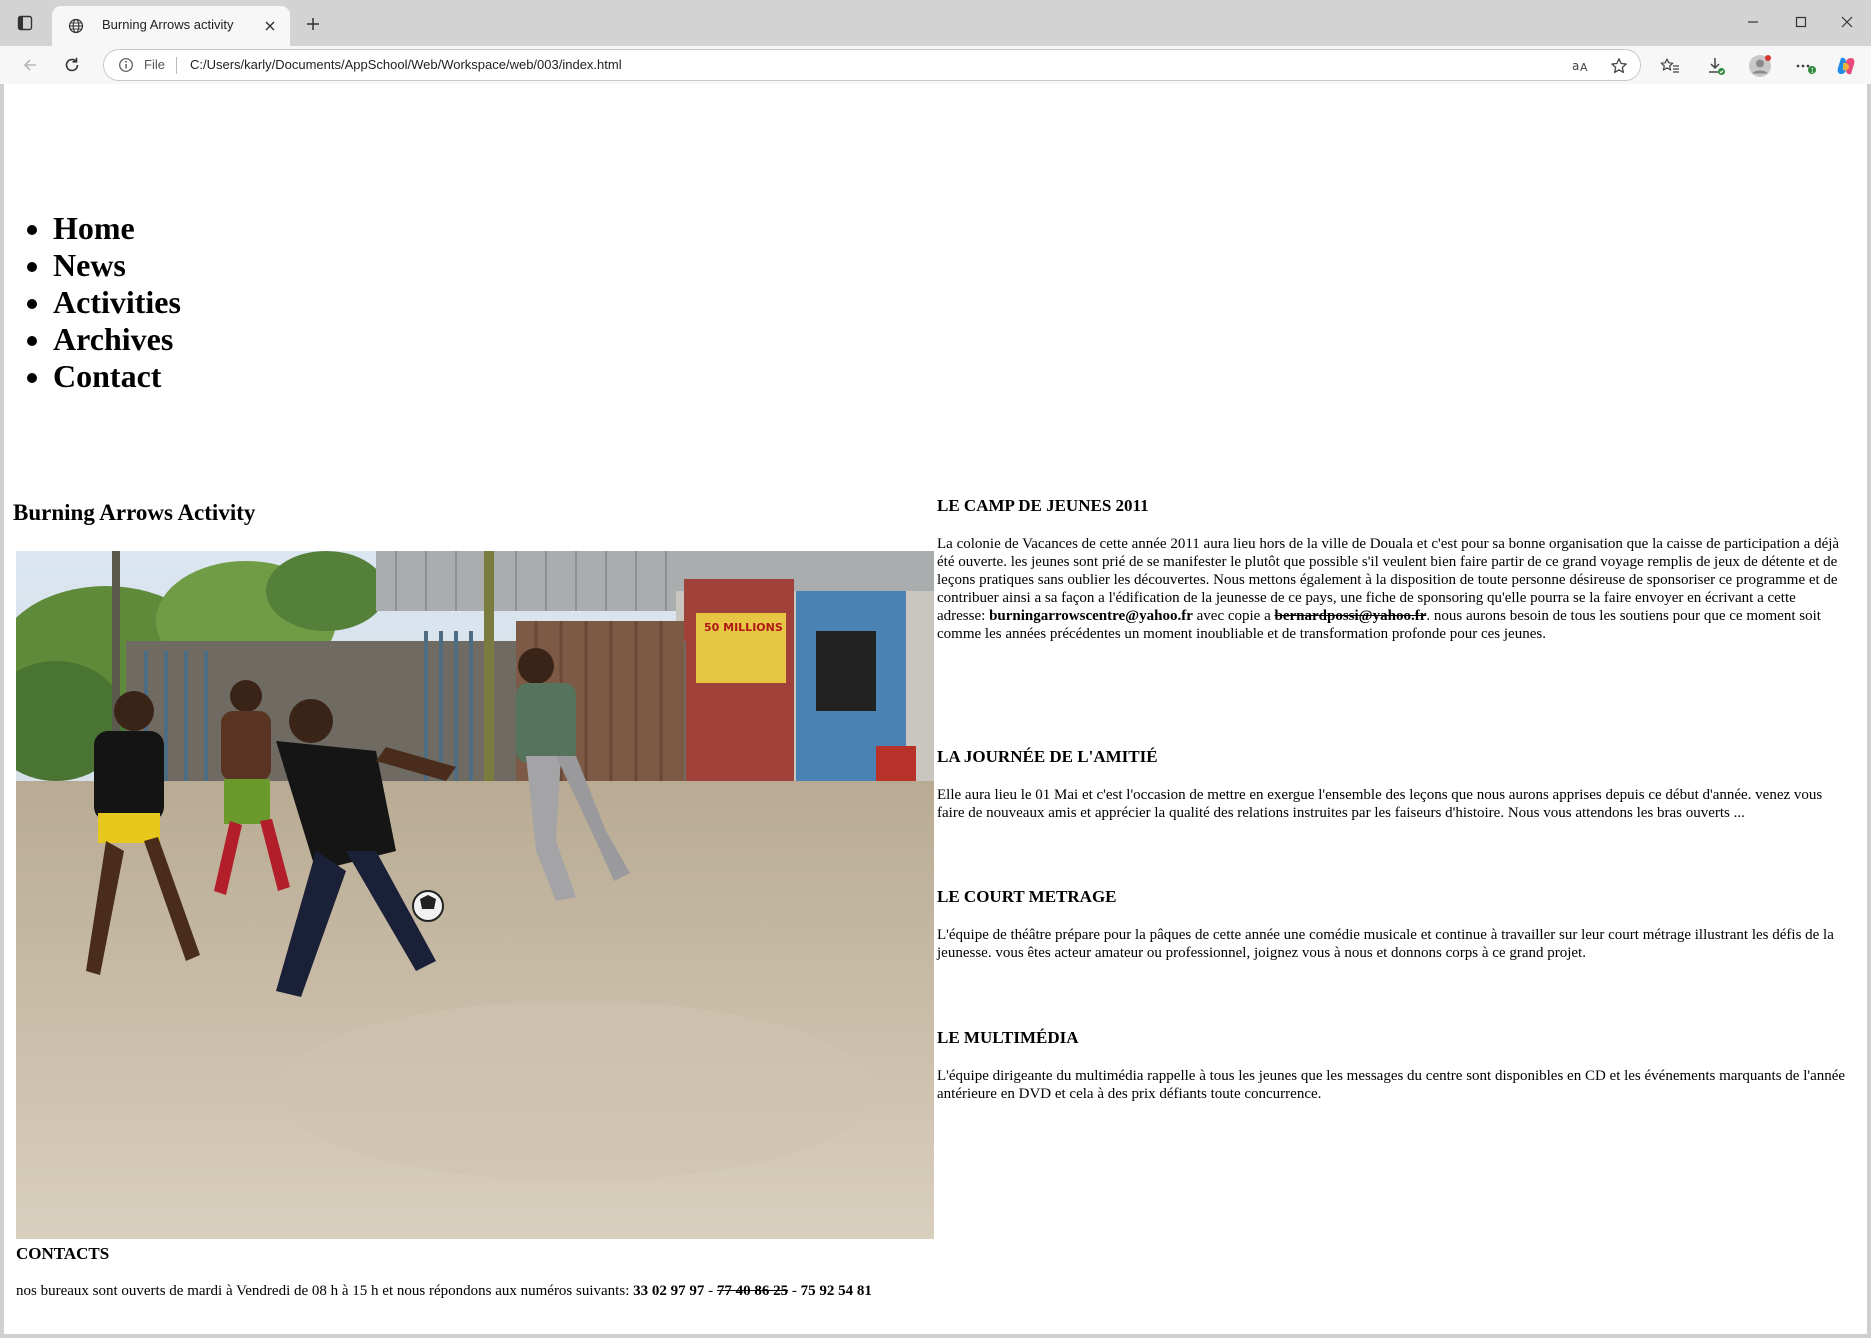 This screenshot has height=1338, width=1871. What do you see at coordinates (117, 302) in the screenshot?
I see `menu-item-activities: Activities` at bounding box center [117, 302].